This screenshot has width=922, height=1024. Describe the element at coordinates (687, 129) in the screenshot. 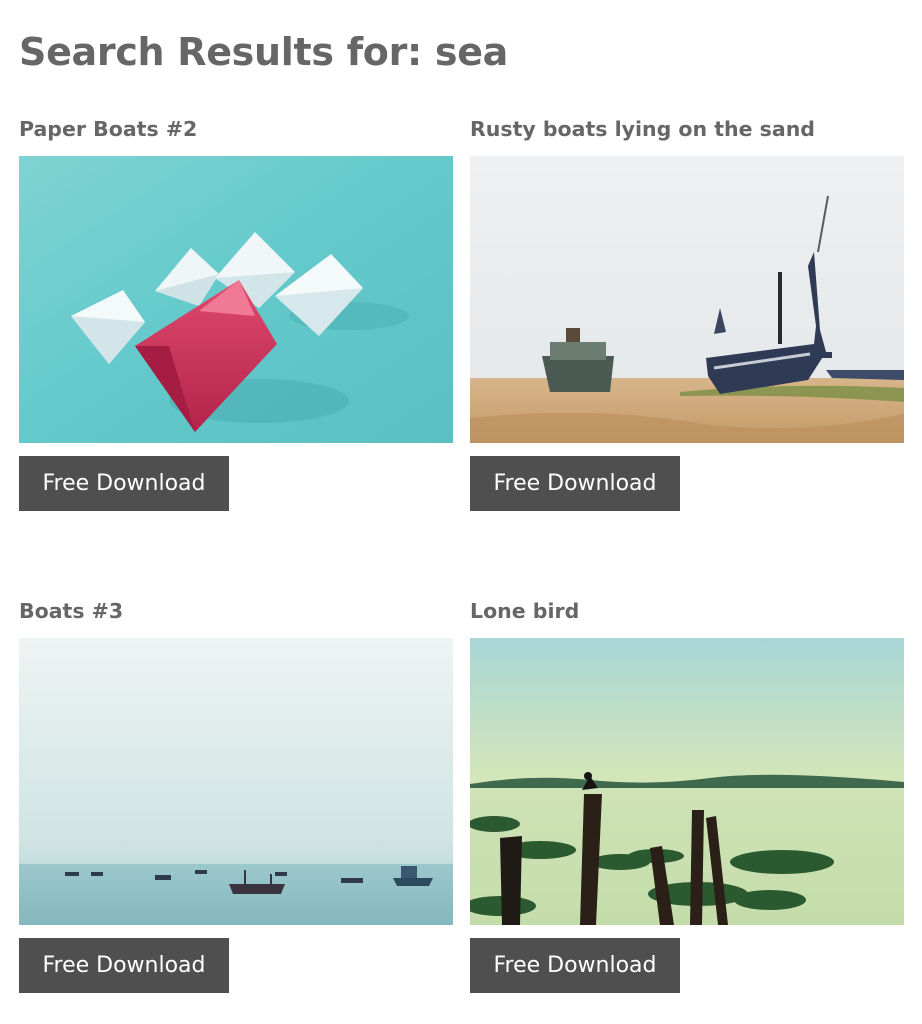

I see `result-title: Rusty boats lying on the sand` at that location.